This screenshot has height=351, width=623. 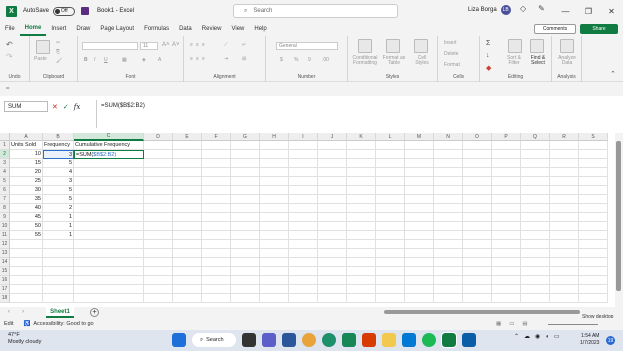 I want to click on cell-r6, so click(x=564, y=190).